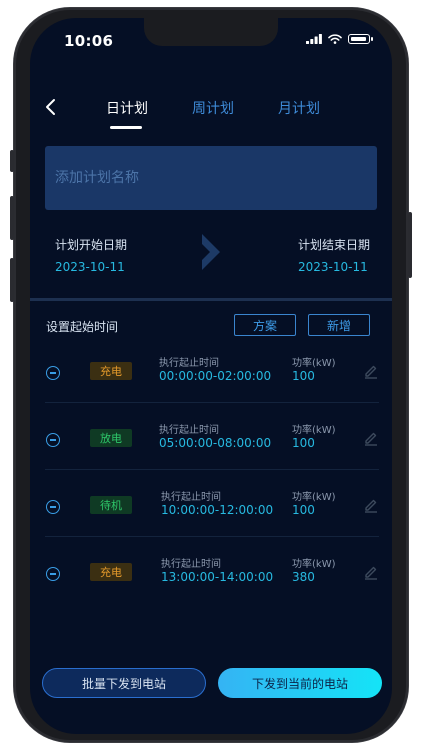 The image size is (422, 750). I want to click on schedule-row: 充电 执行起止时间 00:00:00-02:00:00 功率(kW) 100, so click(211, 384).